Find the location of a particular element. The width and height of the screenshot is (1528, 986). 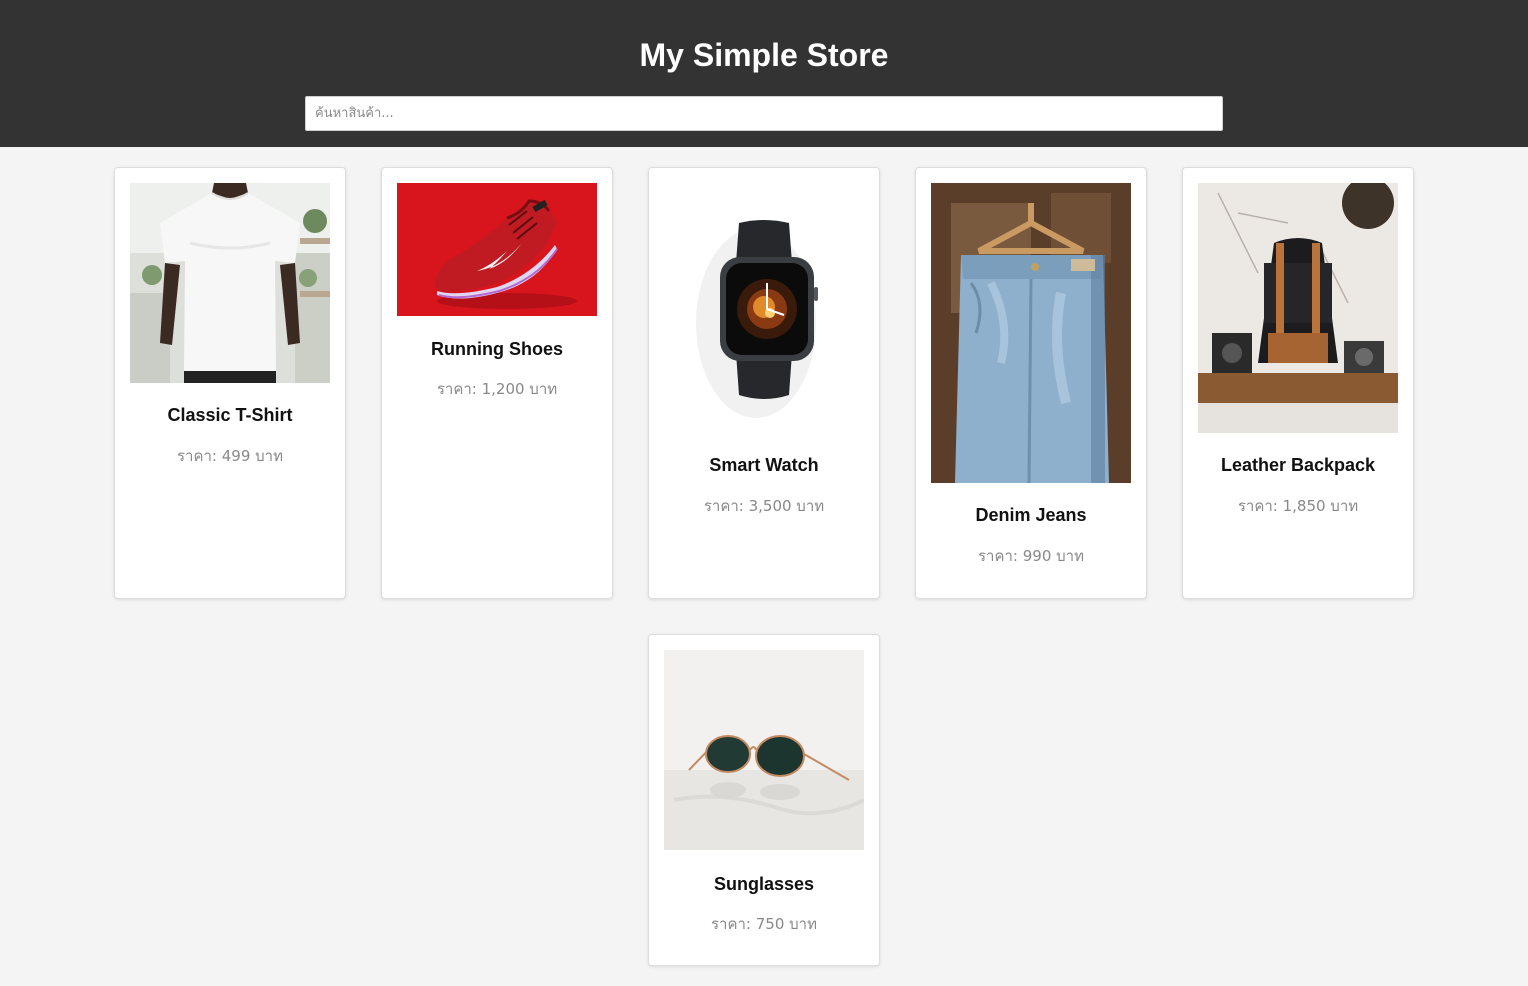

product-name: Leather Backpack is located at coordinates (1298, 465).